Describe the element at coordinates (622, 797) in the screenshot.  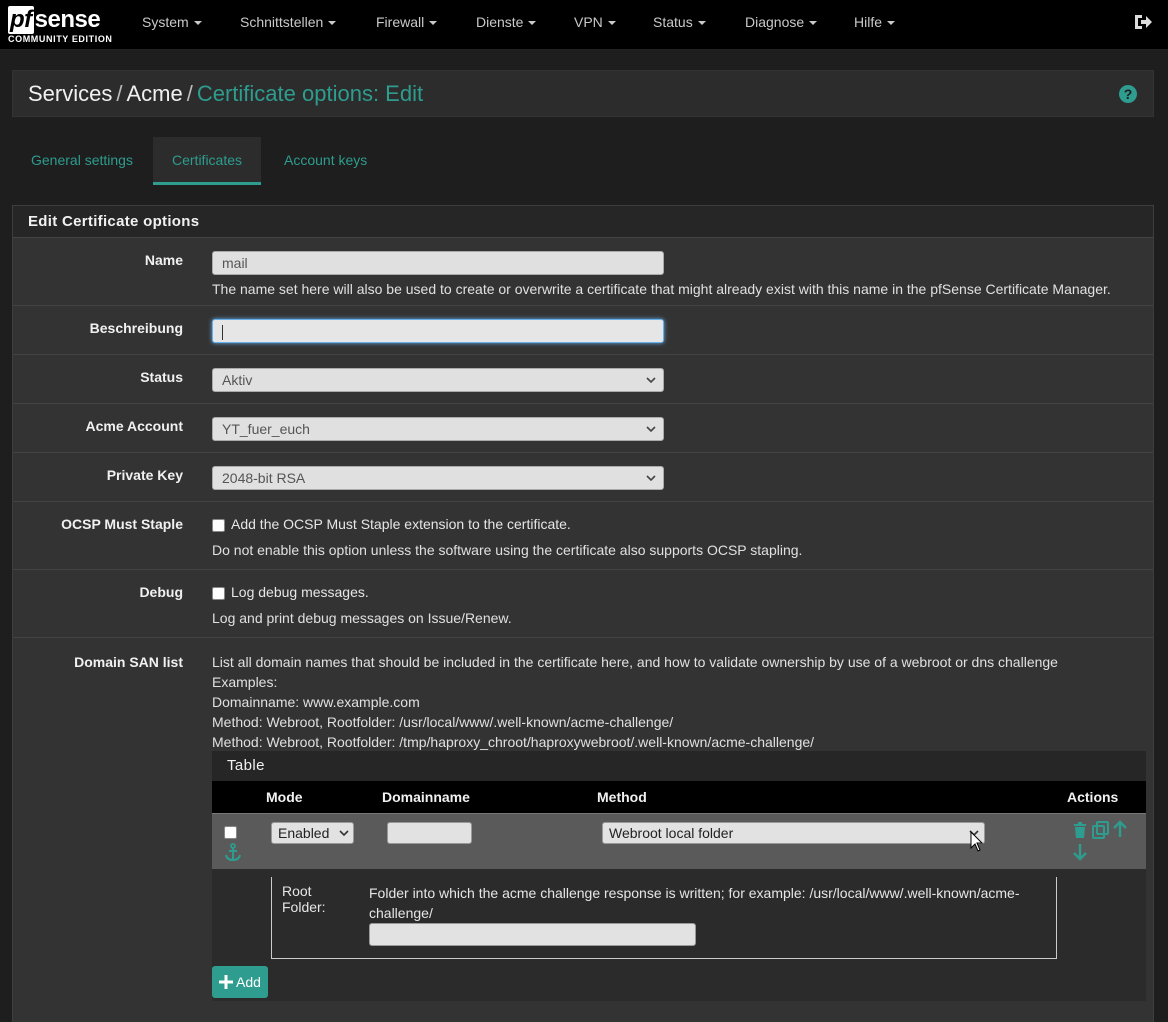
I see `col-method: Method` at that location.